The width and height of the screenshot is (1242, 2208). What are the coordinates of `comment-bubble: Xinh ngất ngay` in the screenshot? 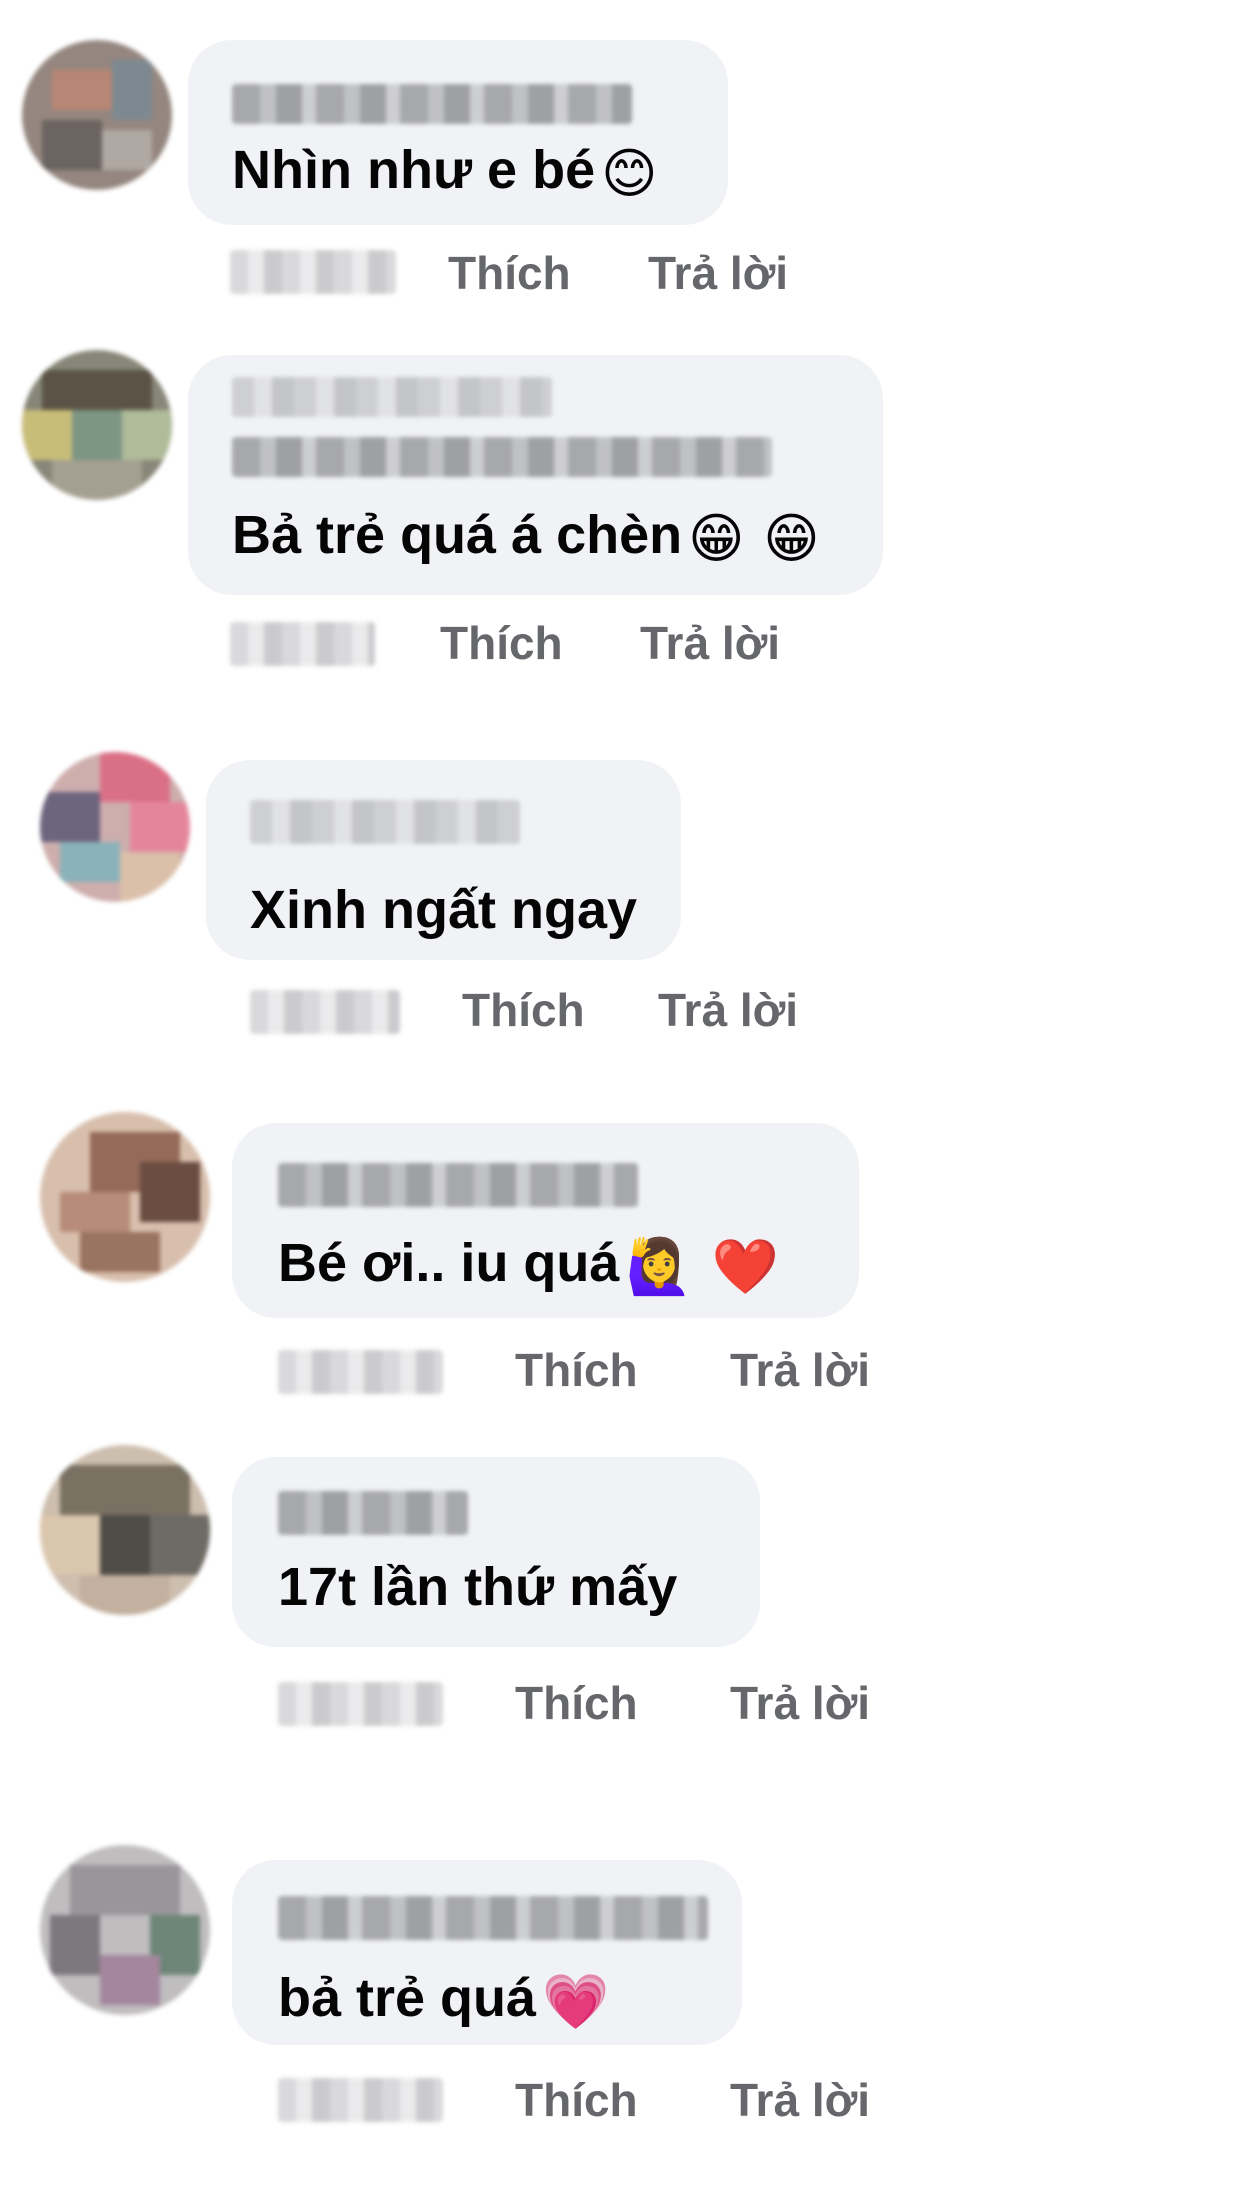 It's located at (443, 860).